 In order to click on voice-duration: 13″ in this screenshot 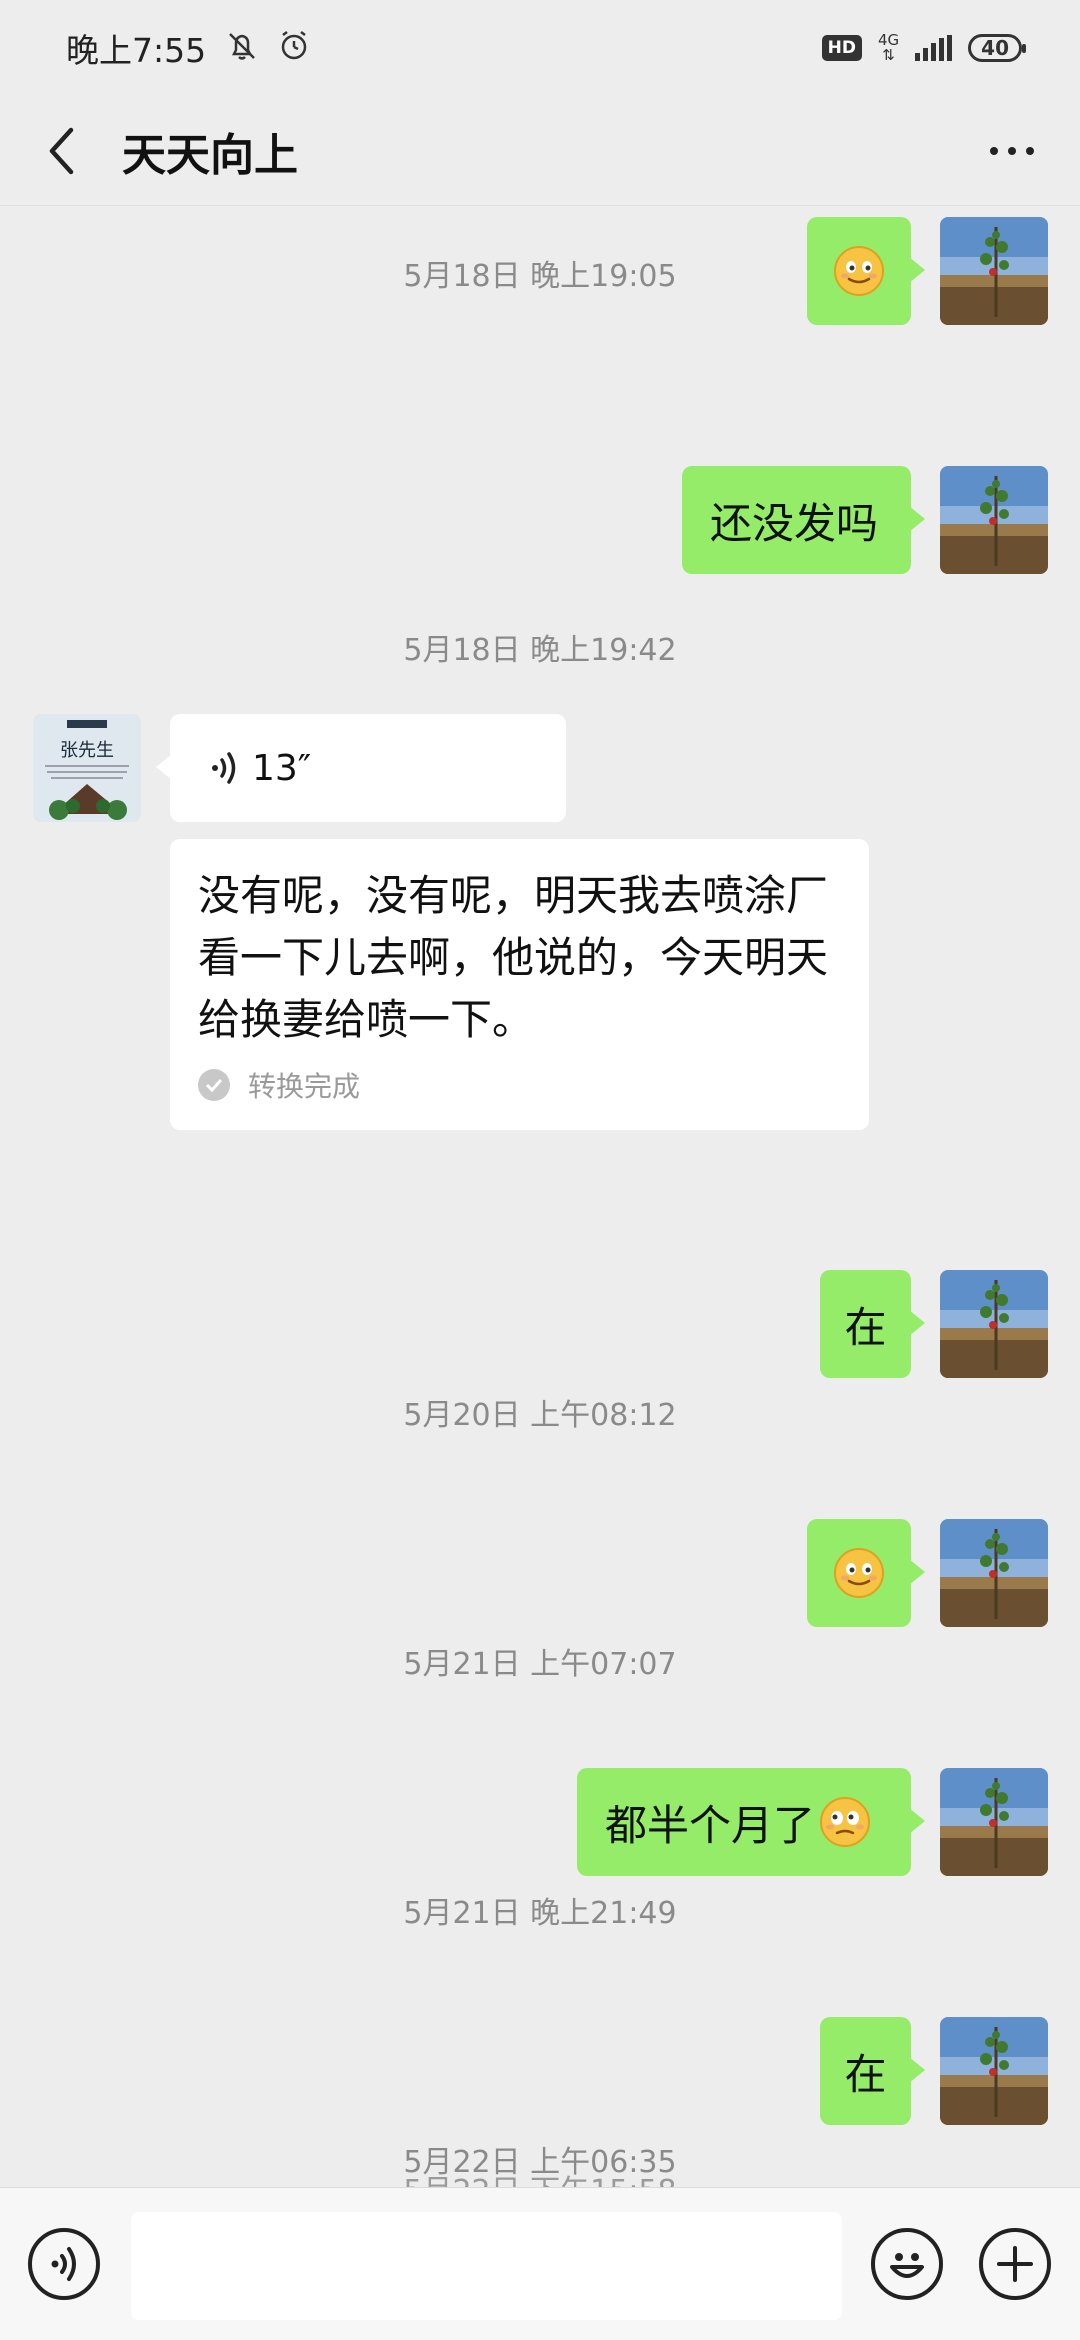, I will do `click(282, 768)`.